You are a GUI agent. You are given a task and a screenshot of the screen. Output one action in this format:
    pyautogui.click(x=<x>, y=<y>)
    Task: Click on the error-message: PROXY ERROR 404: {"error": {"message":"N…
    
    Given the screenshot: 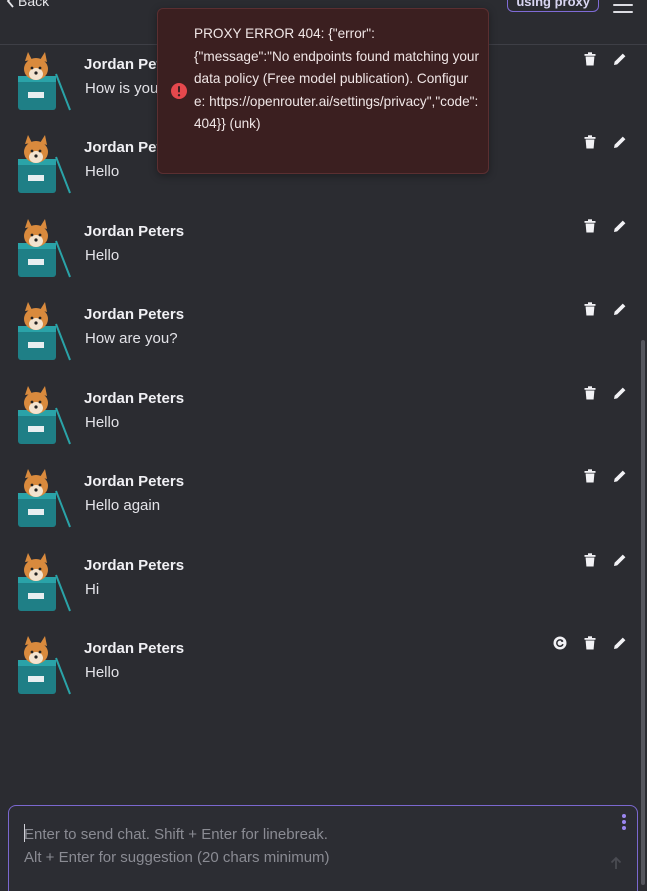 What is the action you would take?
    pyautogui.click(x=337, y=79)
    